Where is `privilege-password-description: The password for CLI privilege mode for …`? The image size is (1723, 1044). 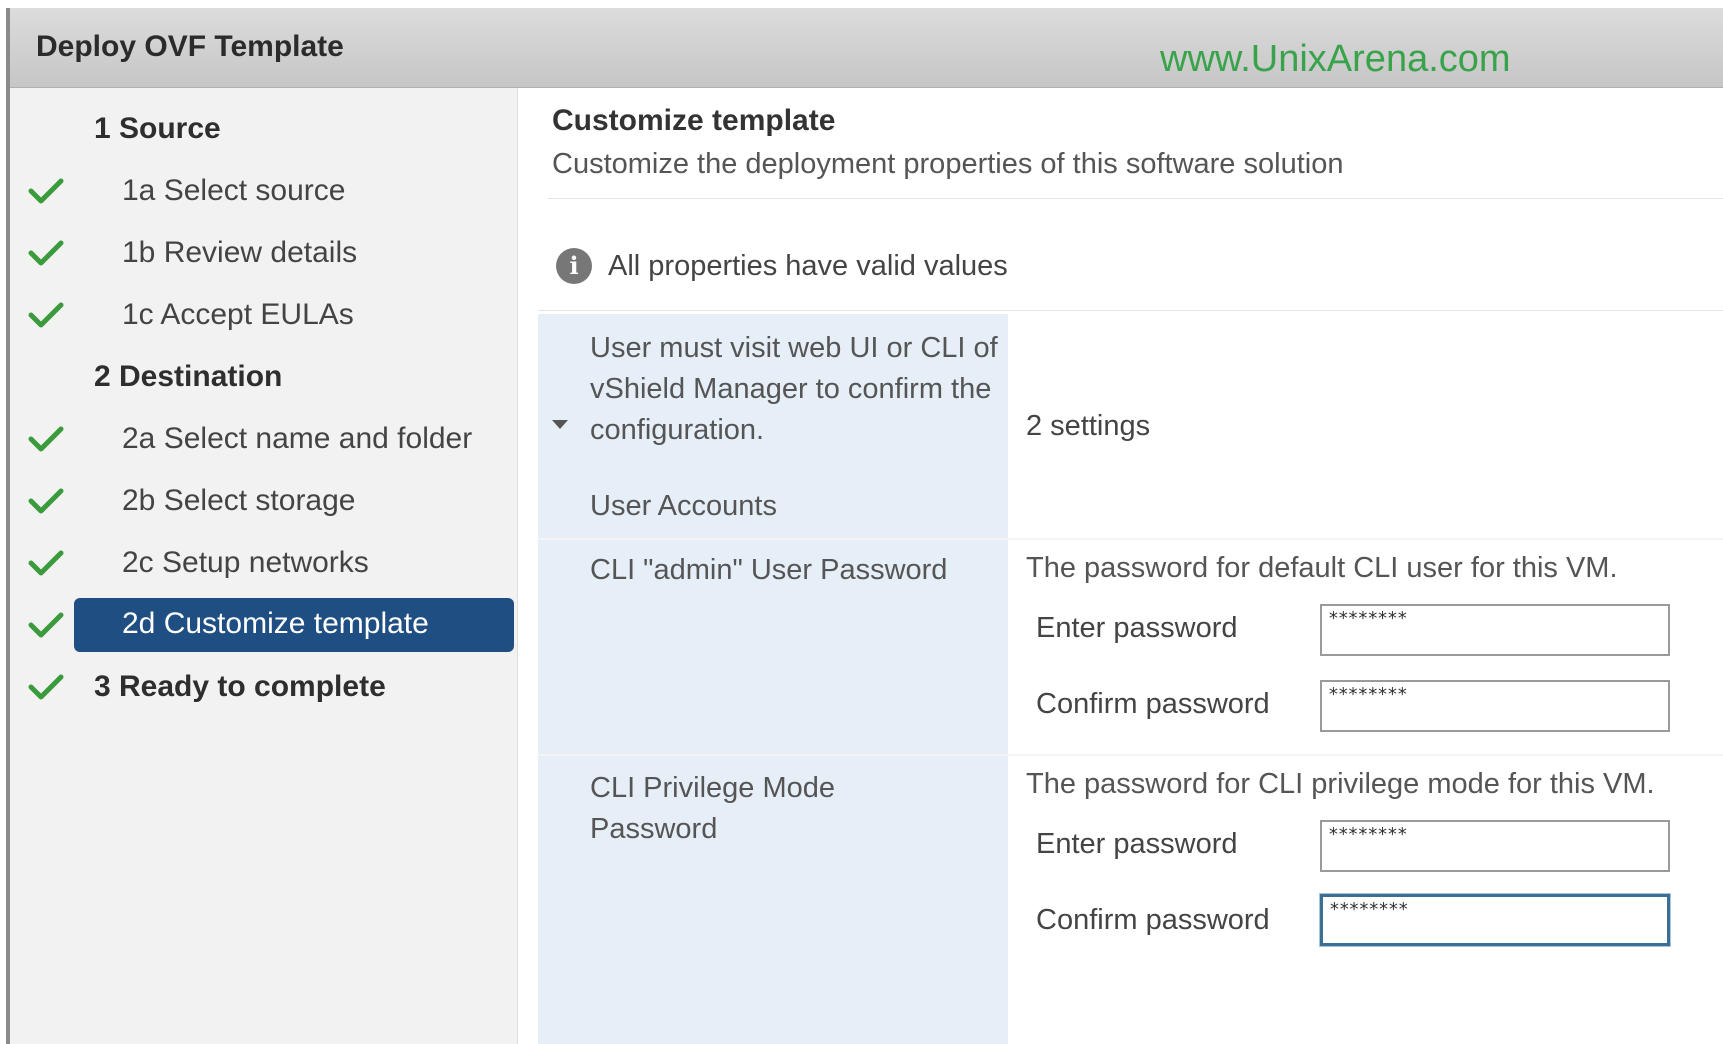
privilege-password-description: The password for CLI privilege mode for … is located at coordinates (1340, 784).